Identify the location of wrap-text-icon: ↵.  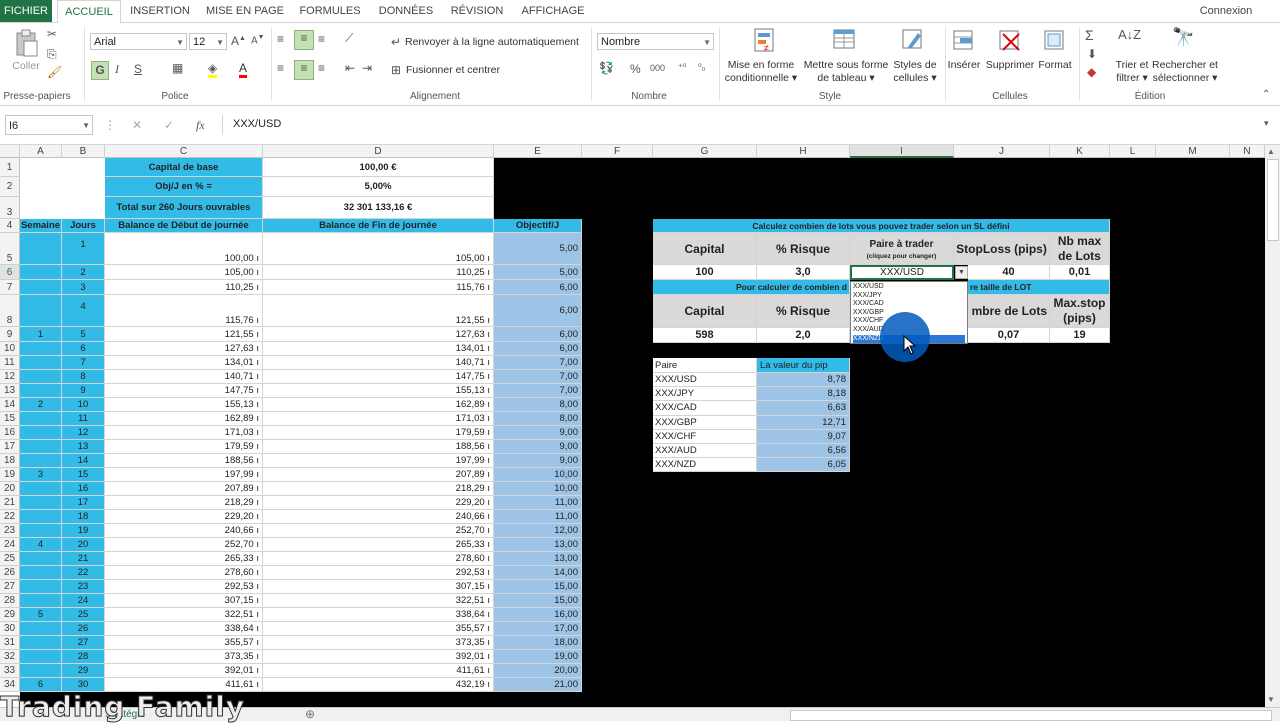
(396, 42).